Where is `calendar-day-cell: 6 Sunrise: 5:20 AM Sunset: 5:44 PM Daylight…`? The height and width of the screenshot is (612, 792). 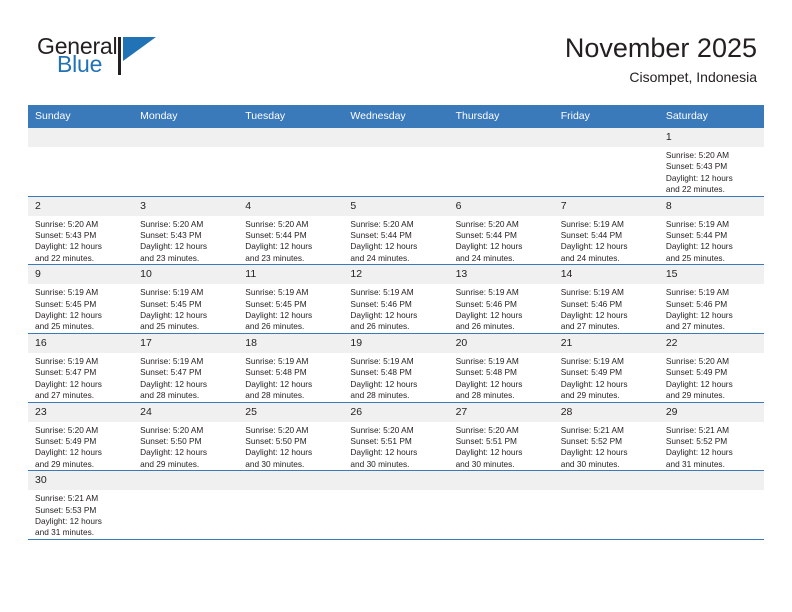
calendar-day-cell: 6 Sunrise: 5:20 AM Sunset: 5:44 PM Daylight… is located at coordinates (501, 230).